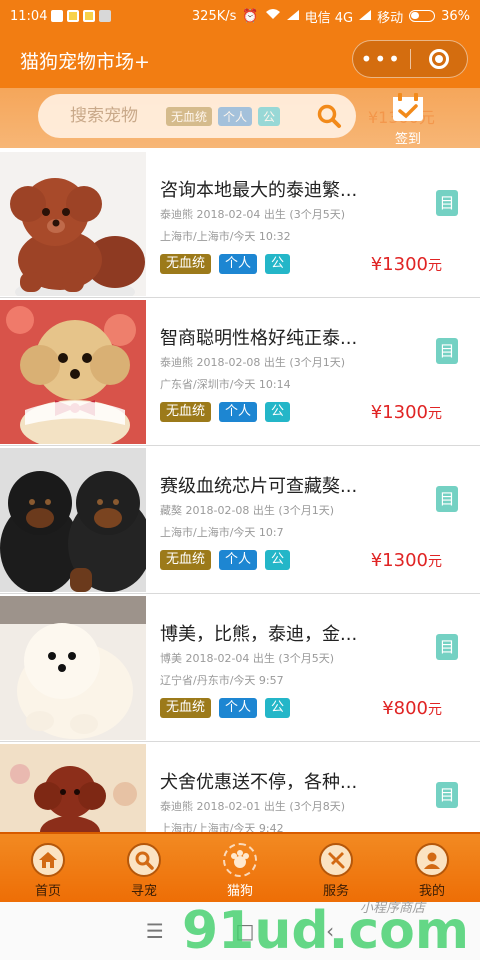 This screenshot has height=960, width=480. I want to click on home-icon, so click(48, 860).